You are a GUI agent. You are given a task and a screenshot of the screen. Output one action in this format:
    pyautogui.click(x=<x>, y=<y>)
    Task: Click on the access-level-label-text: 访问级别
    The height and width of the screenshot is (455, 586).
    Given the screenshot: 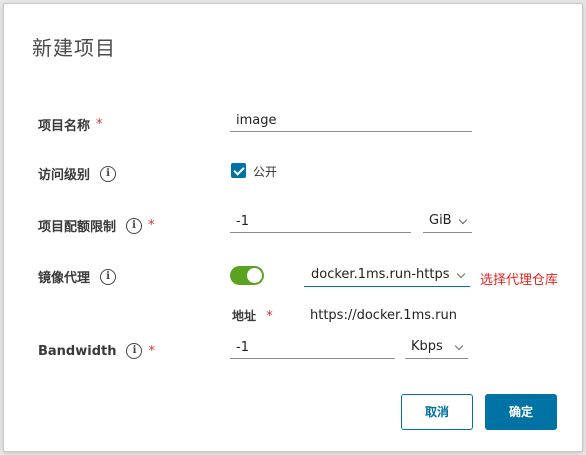 What is the action you would take?
    pyautogui.click(x=64, y=175)
    